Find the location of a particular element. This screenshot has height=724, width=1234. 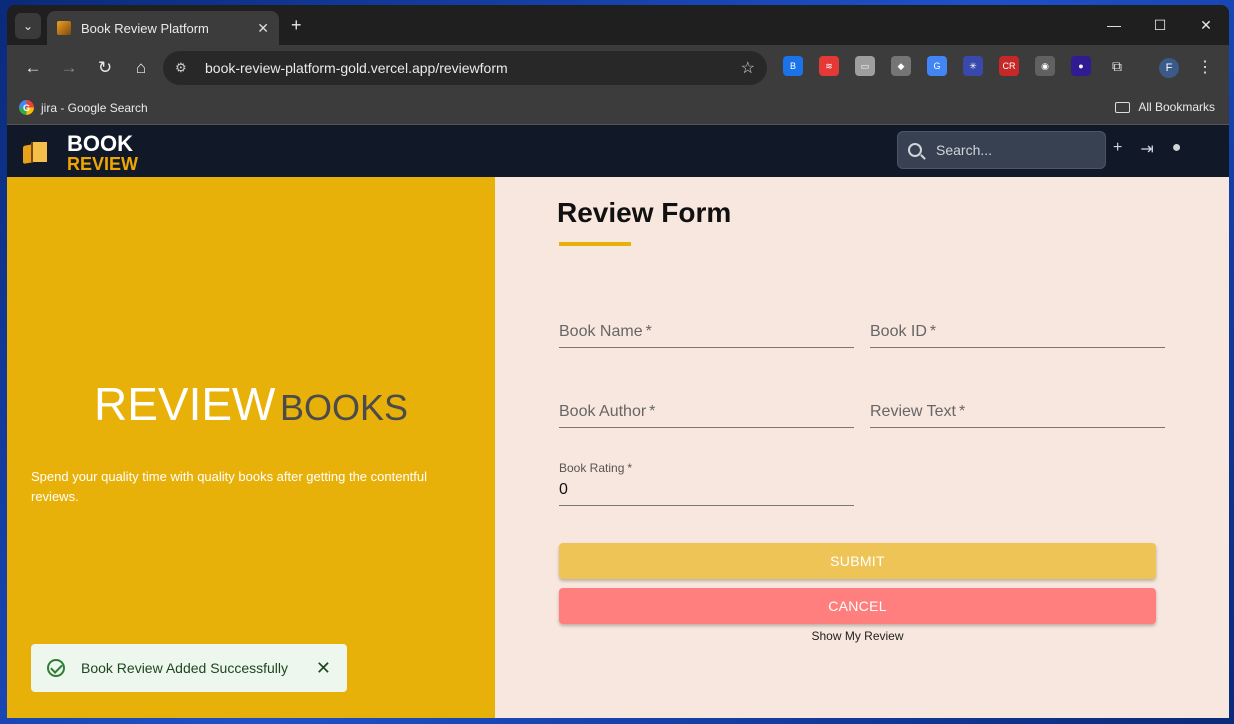

book-favicon-icon is located at coordinates (64, 28).